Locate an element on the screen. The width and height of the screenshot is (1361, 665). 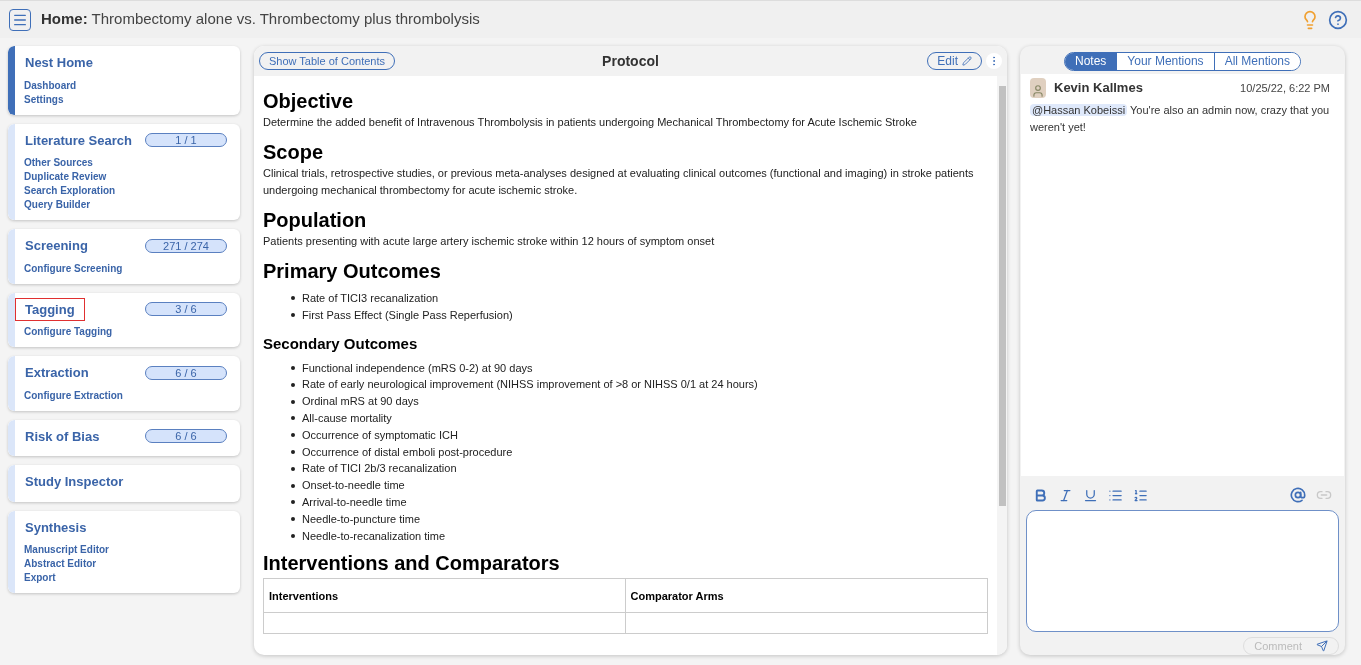
nav-link: Manuscript Editor is located at coordinates (66, 550).